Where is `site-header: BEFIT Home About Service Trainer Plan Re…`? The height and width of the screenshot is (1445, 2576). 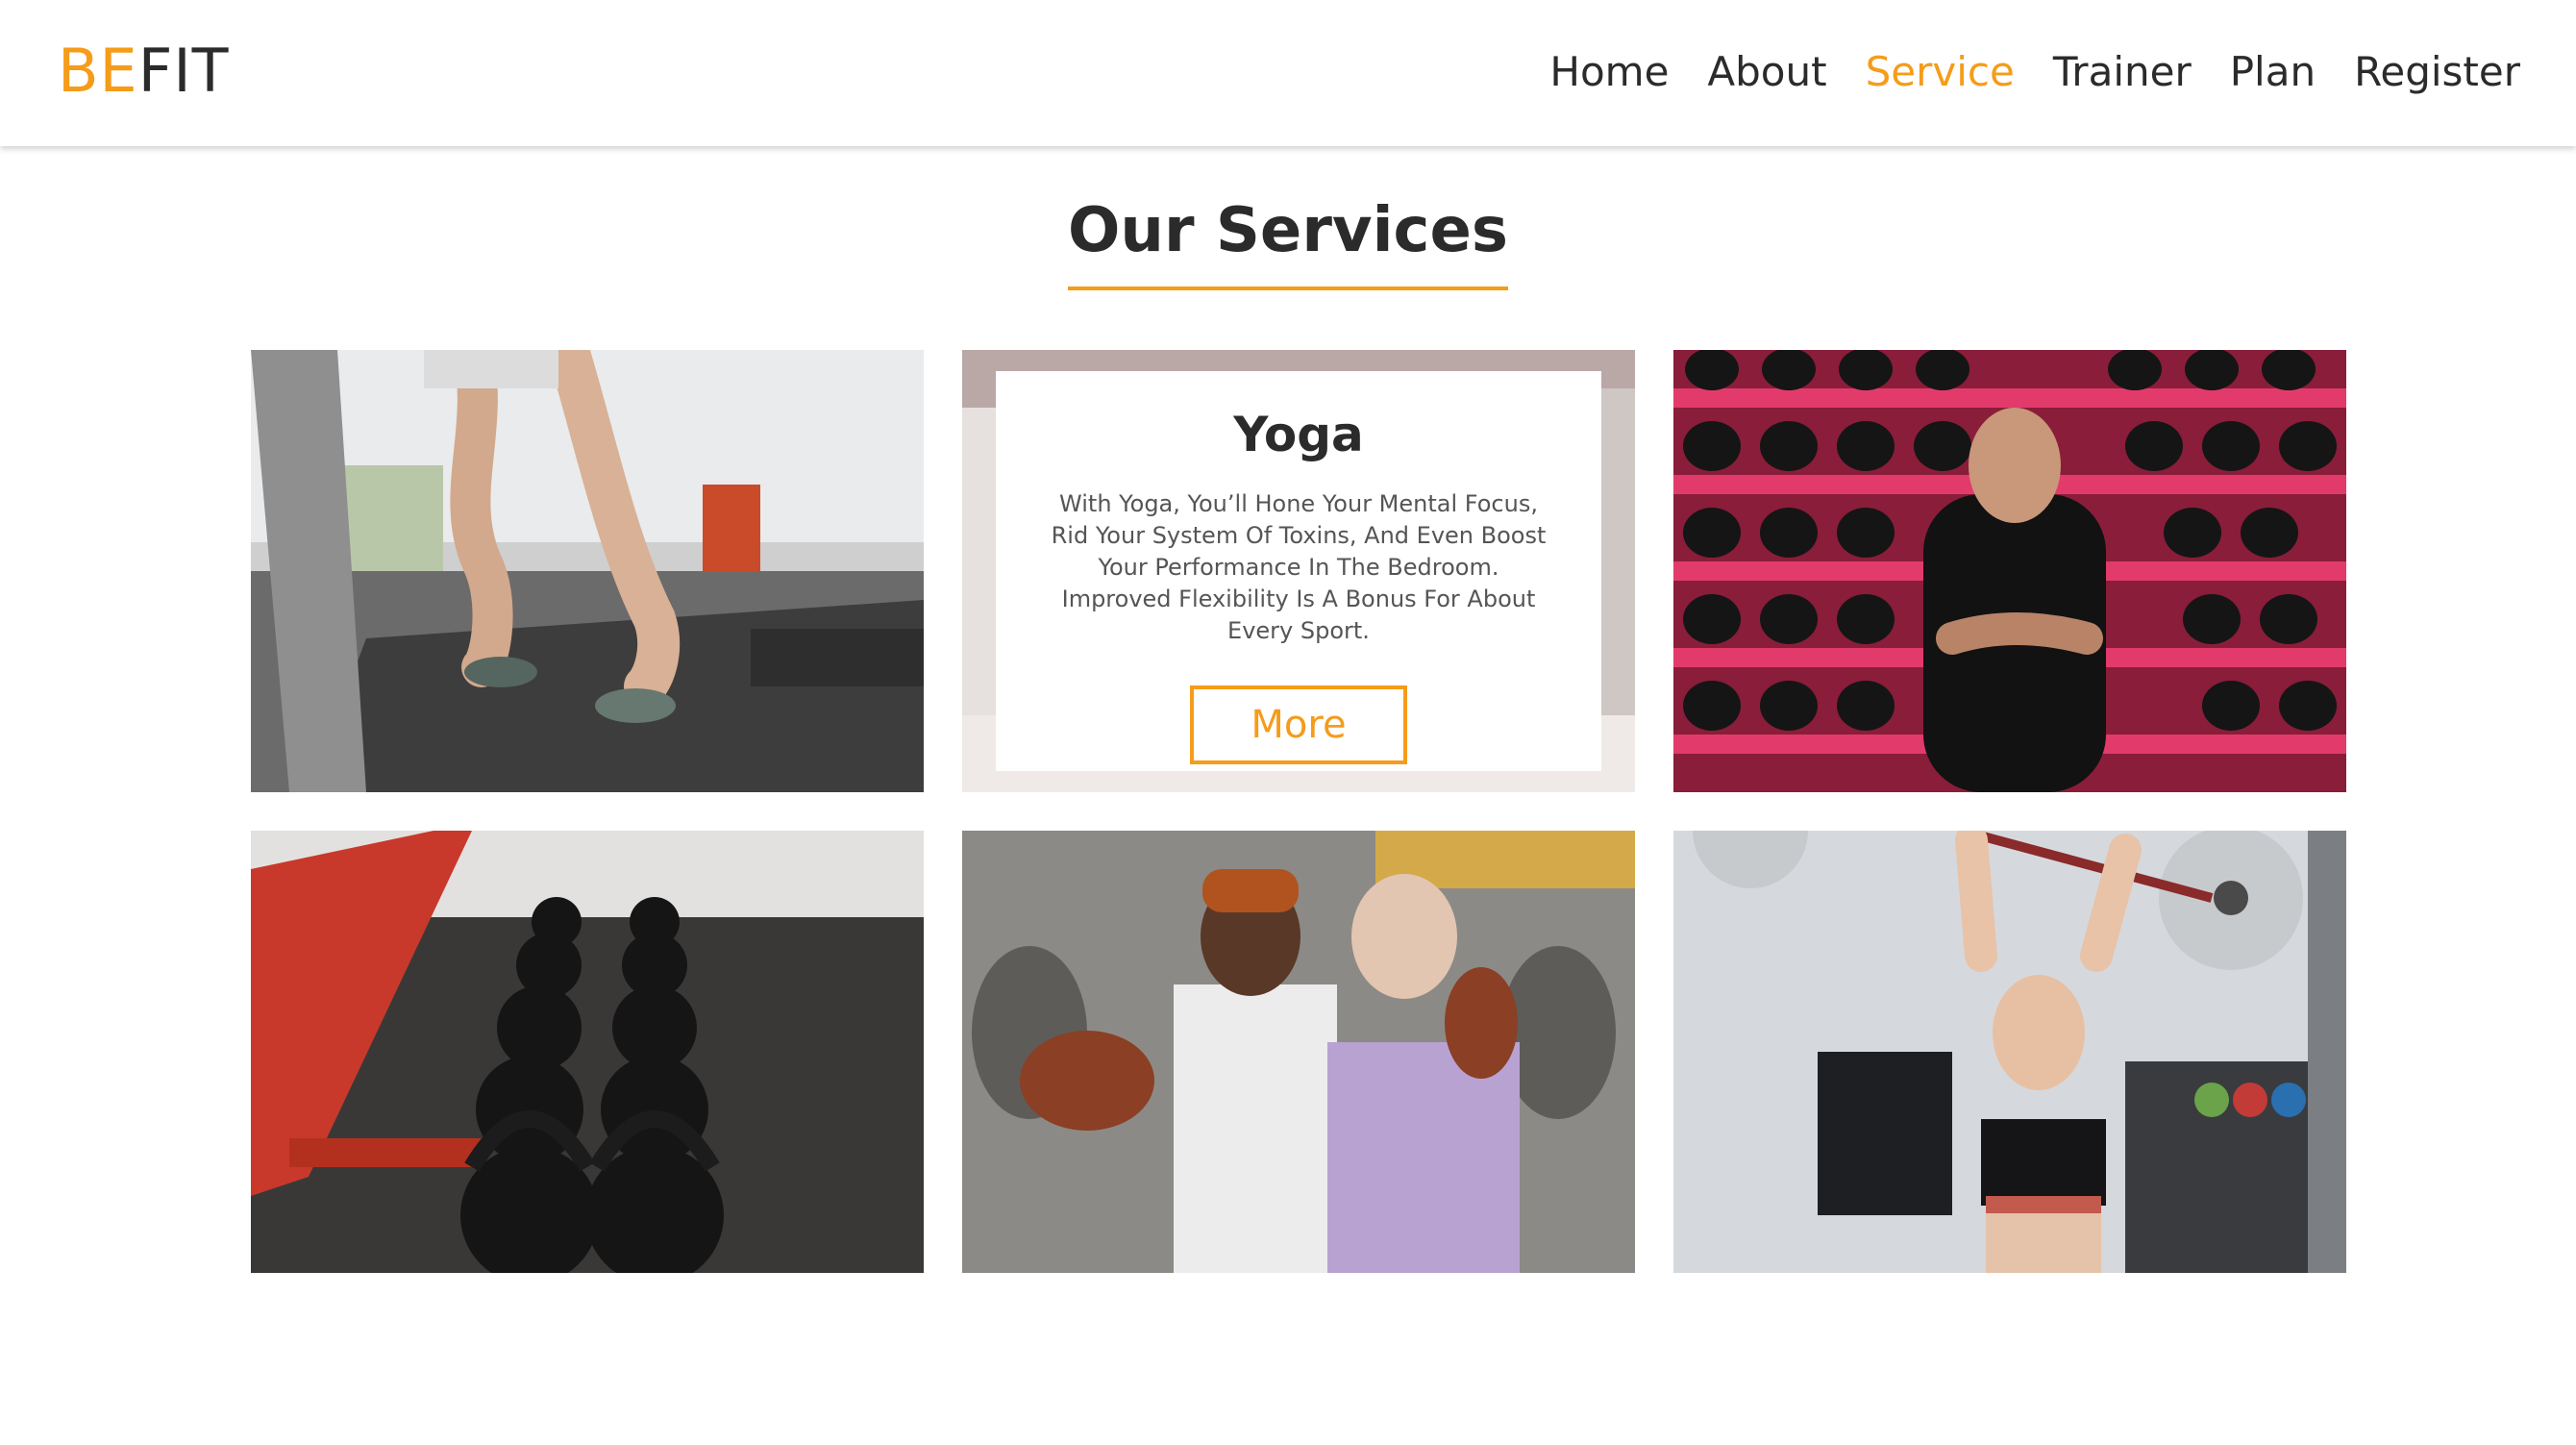 site-header: BEFIT Home About Service Trainer Plan Re… is located at coordinates (1288, 73).